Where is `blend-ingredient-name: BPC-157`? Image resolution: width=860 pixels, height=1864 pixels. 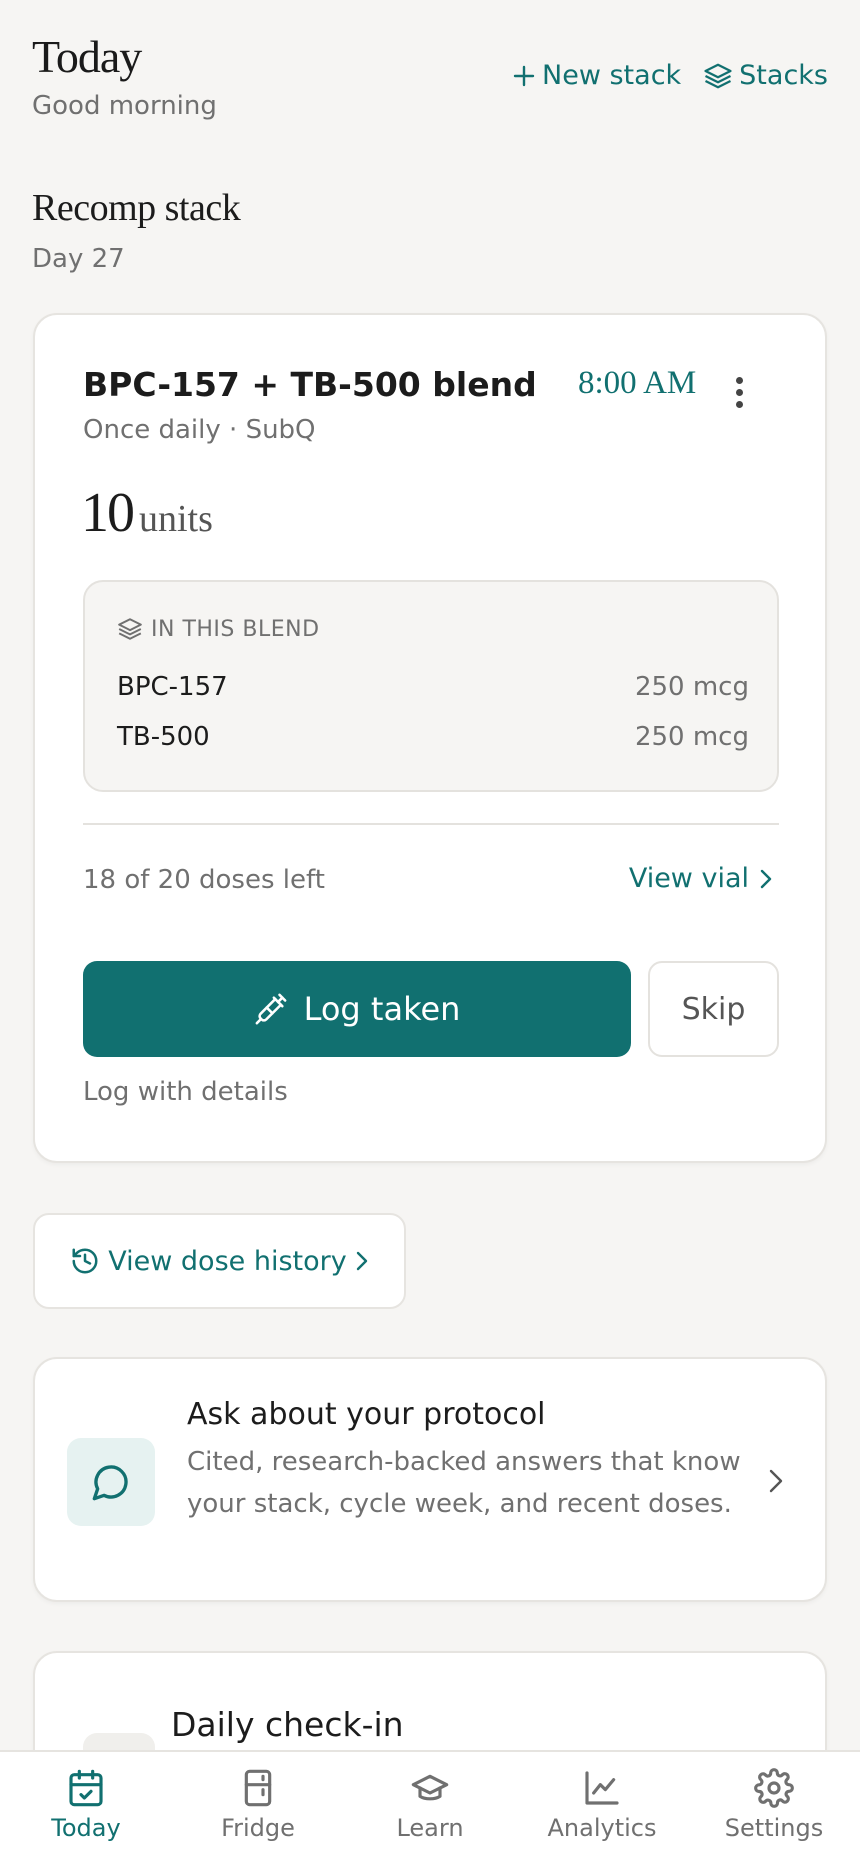 blend-ingredient-name: BPC-157 is located at coordinates (172, 687).